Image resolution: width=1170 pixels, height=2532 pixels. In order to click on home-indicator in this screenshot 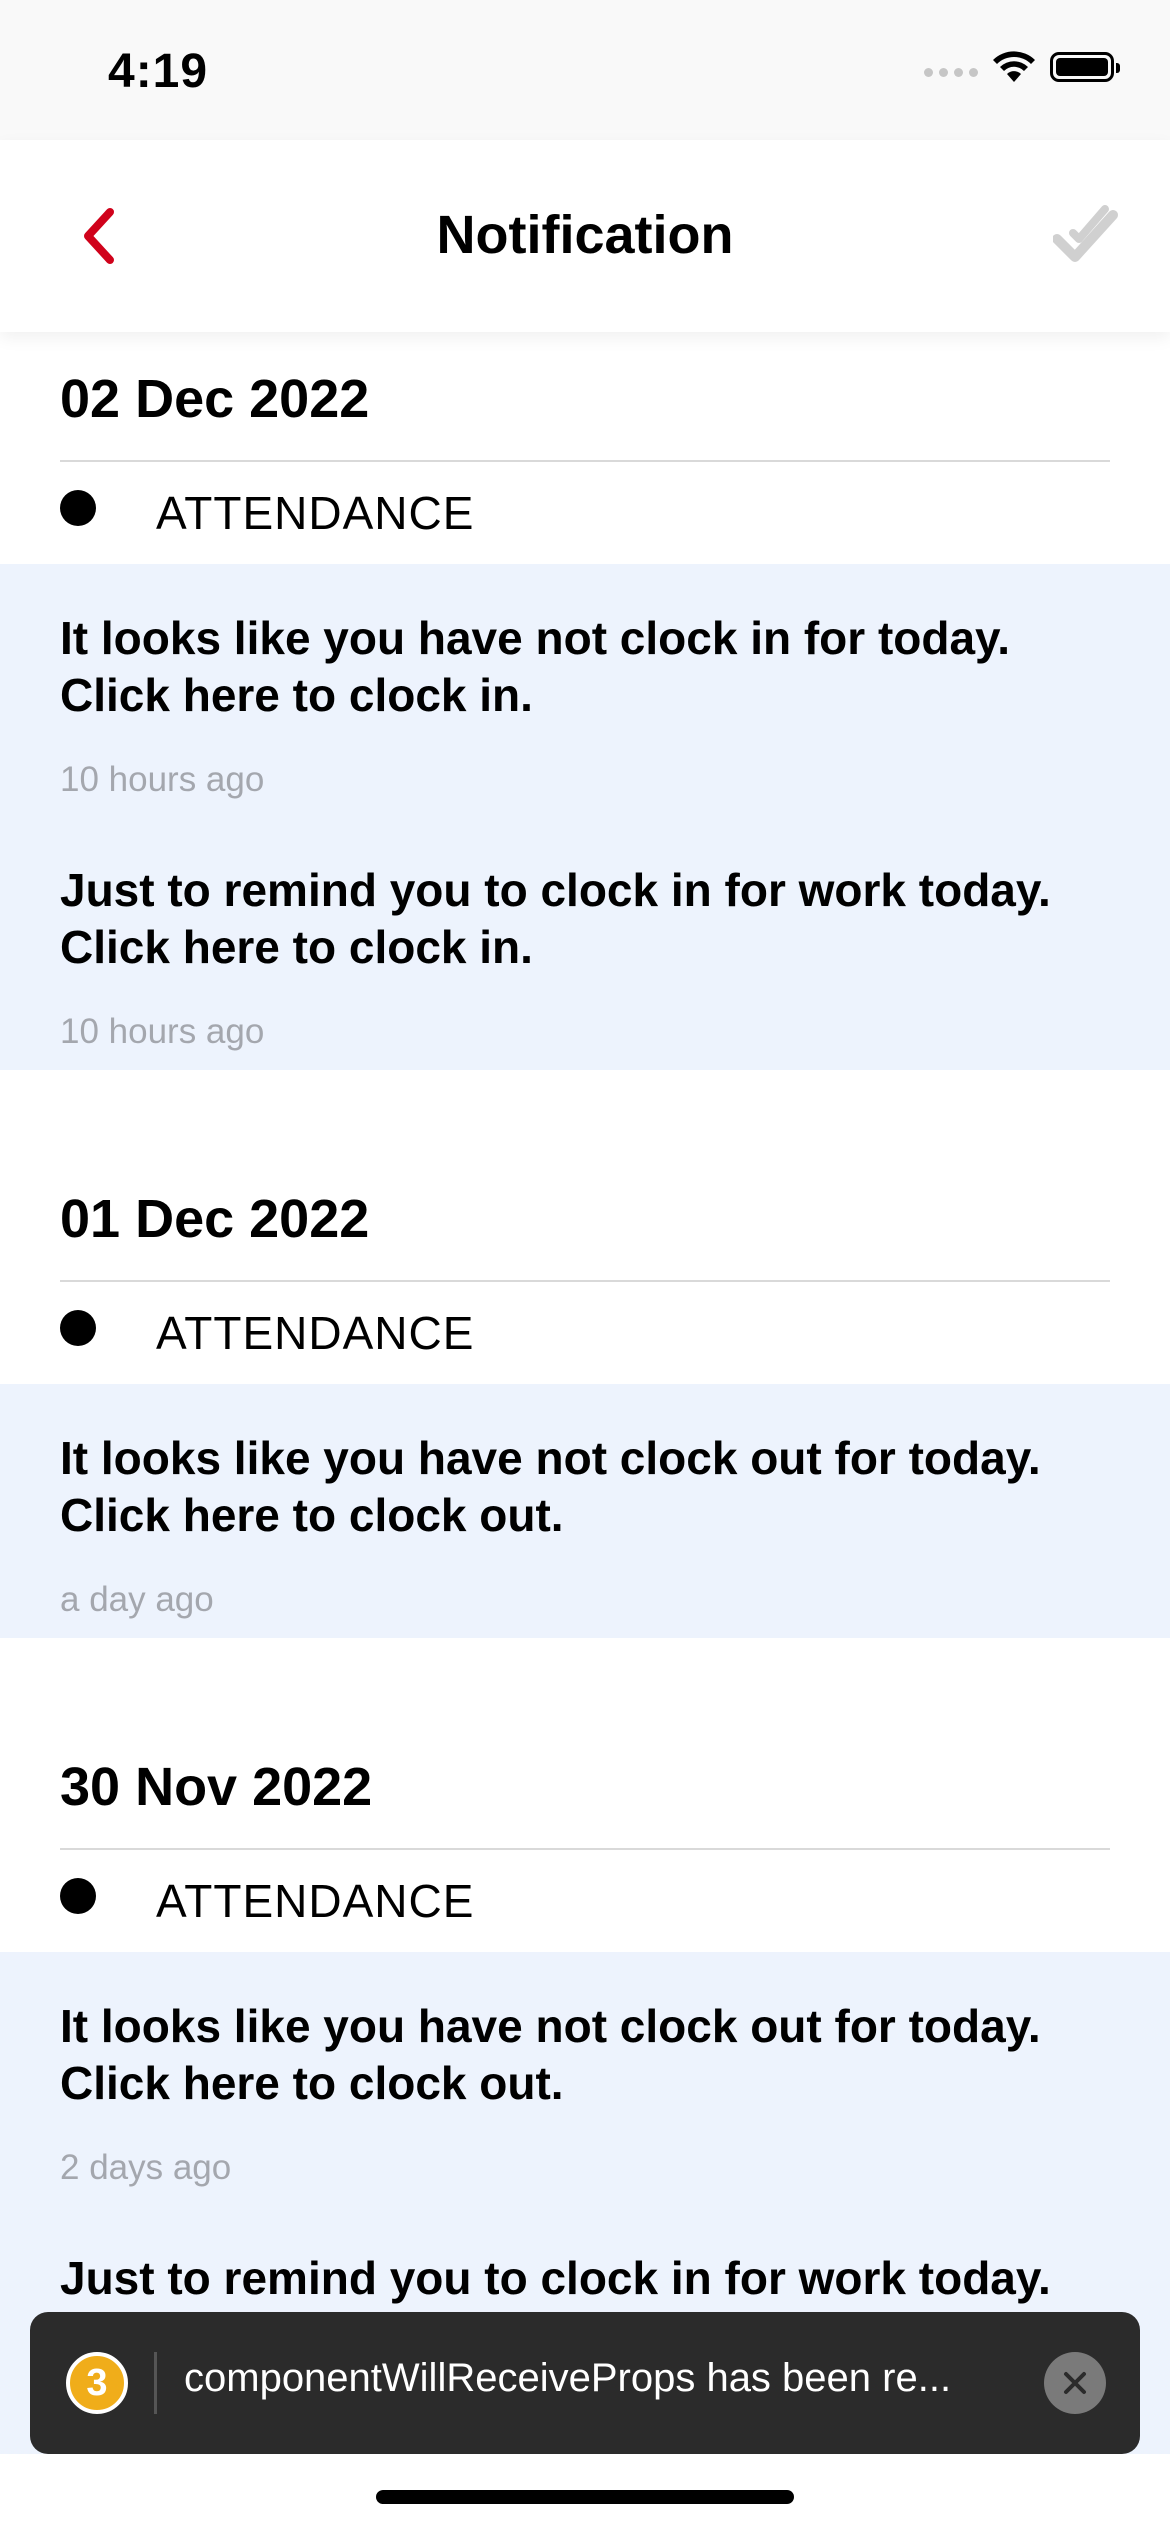, I will do `click(585, 2497)`.